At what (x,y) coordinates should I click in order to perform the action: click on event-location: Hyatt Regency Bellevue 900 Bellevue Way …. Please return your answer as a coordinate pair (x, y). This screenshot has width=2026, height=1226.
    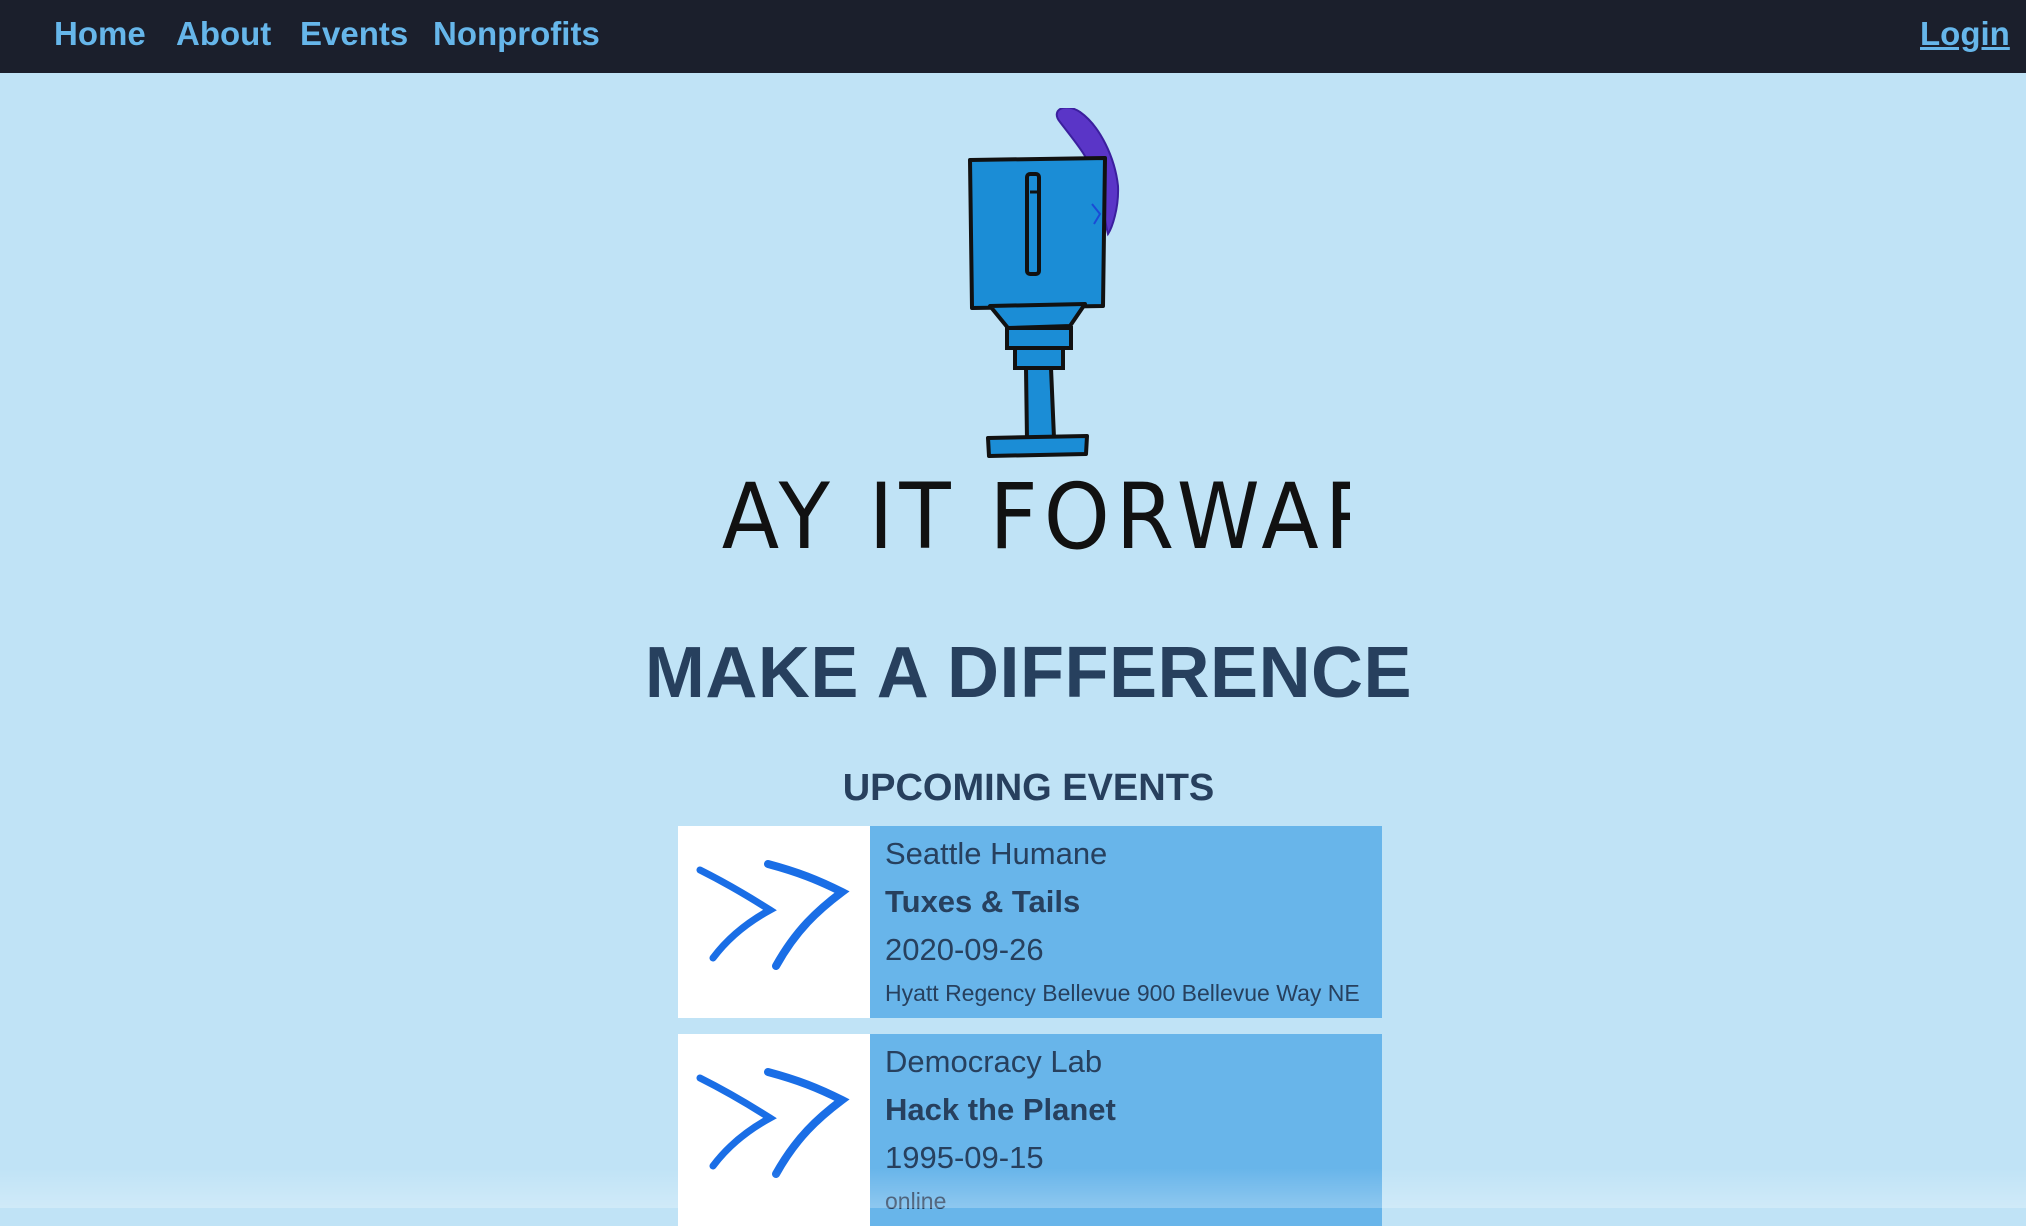
    Looking at the image, I should click on (1122, 993).